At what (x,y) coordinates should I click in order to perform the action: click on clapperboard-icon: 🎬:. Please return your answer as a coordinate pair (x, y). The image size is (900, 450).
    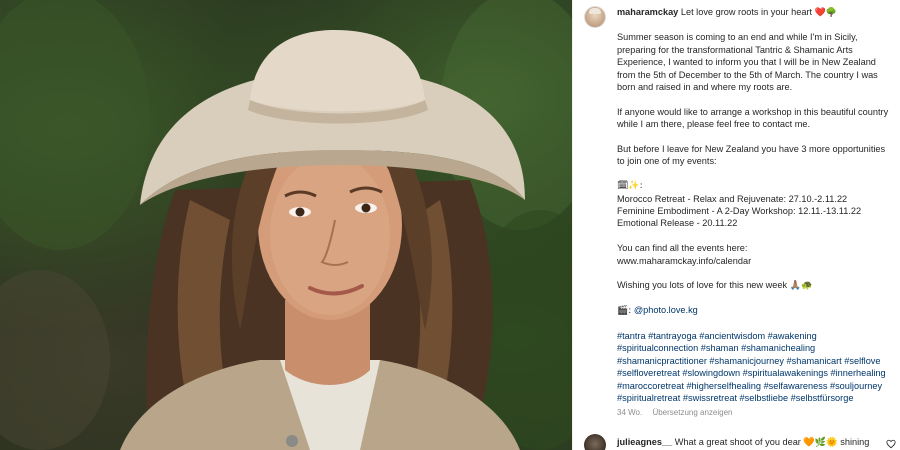
    Looking at the image, I should click on (624, 311).